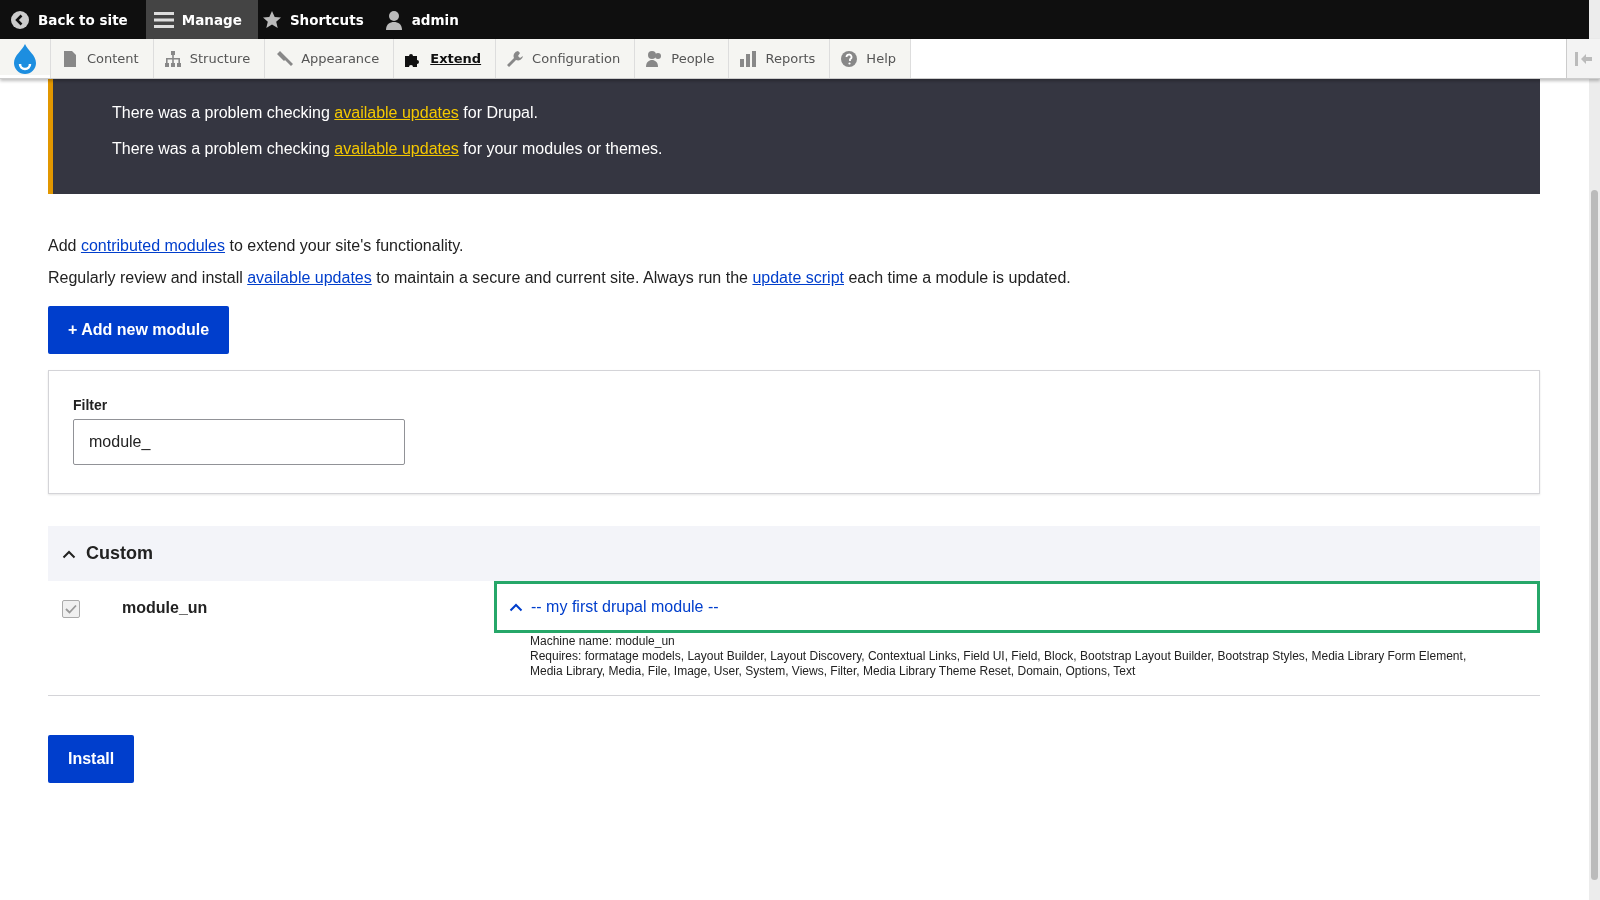 Image resolution: width=1600 pixels, height=900 pixels. I want to click on menu-tab: Help, so click(870, 58).